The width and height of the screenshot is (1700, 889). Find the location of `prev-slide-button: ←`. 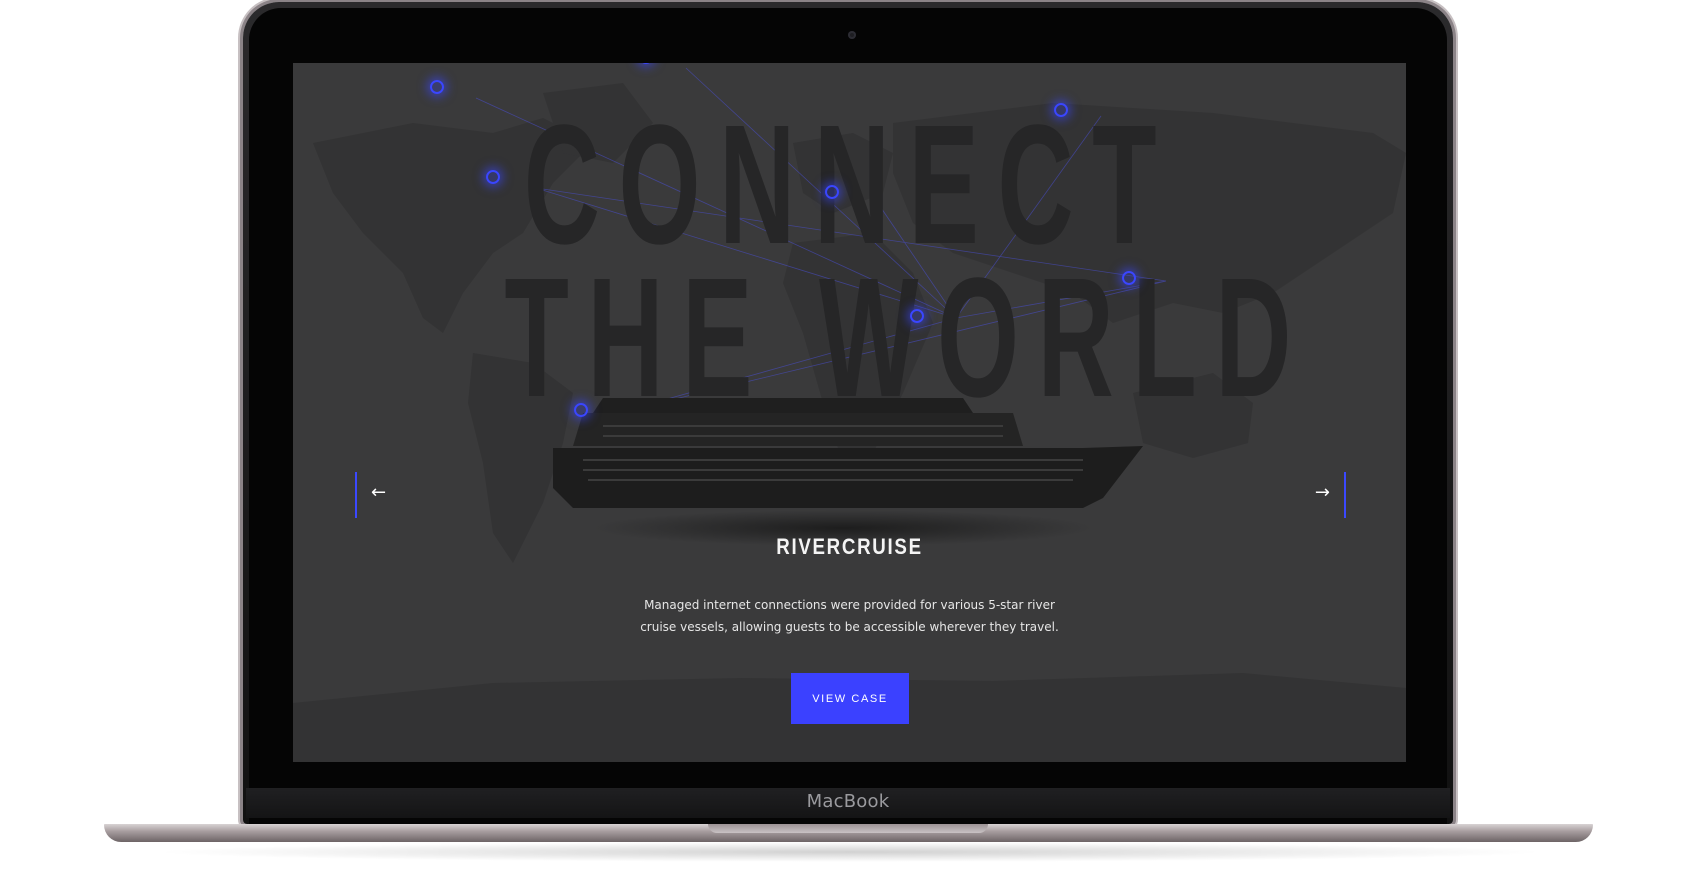

prev-slide-button: ← is located at coordinates (376, 495).